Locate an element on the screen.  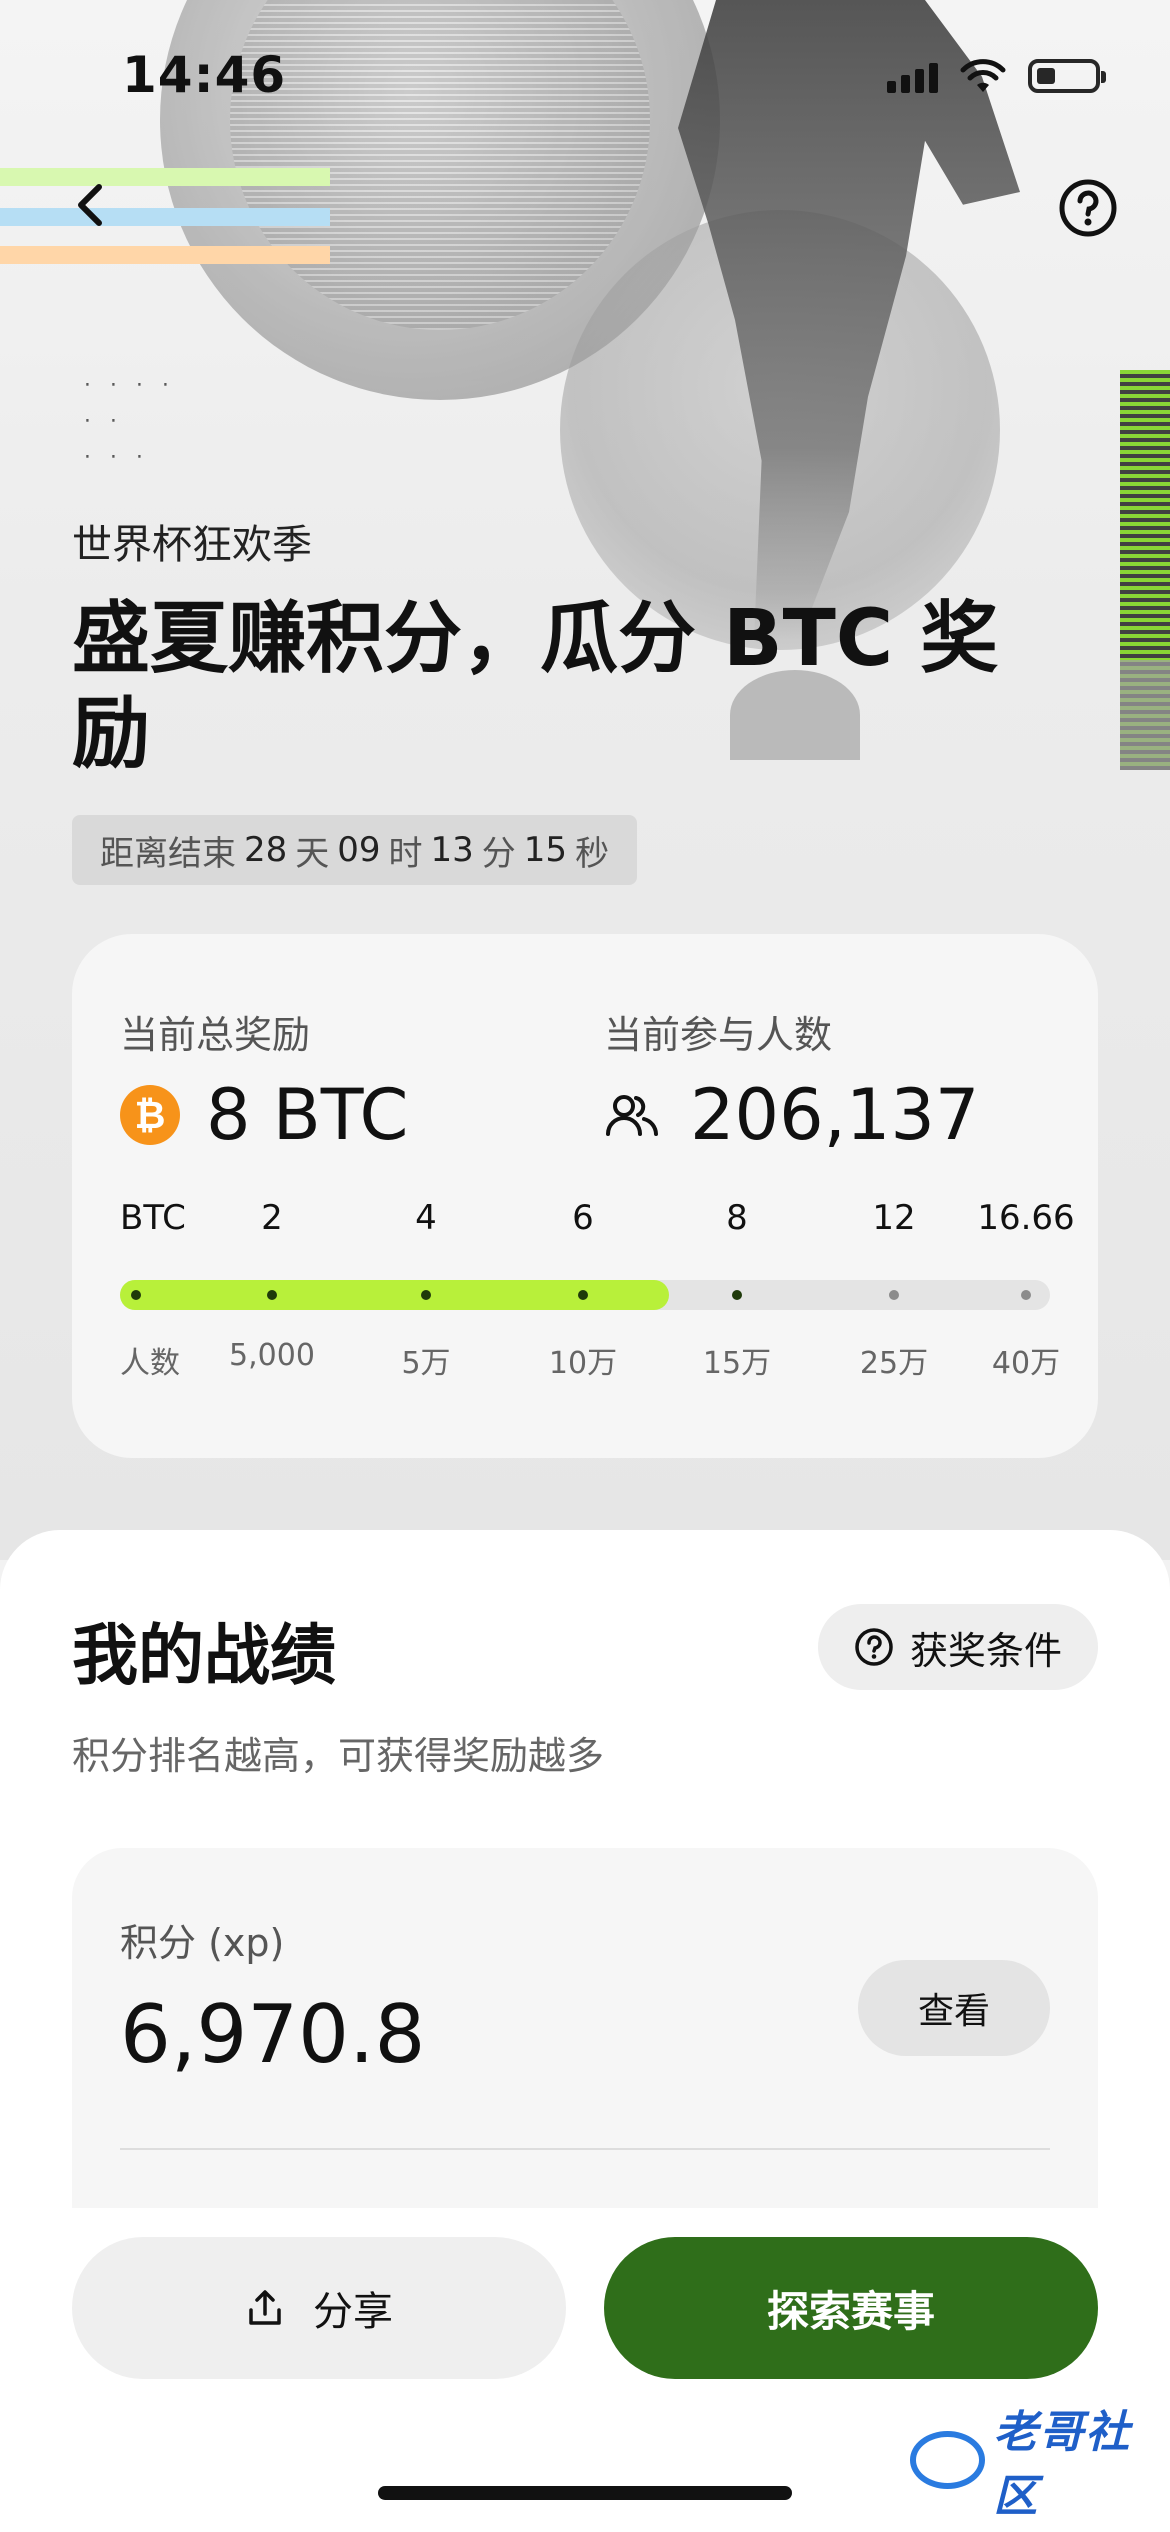
btc-tier-value: 8 is located at coordinates (737, 1218).